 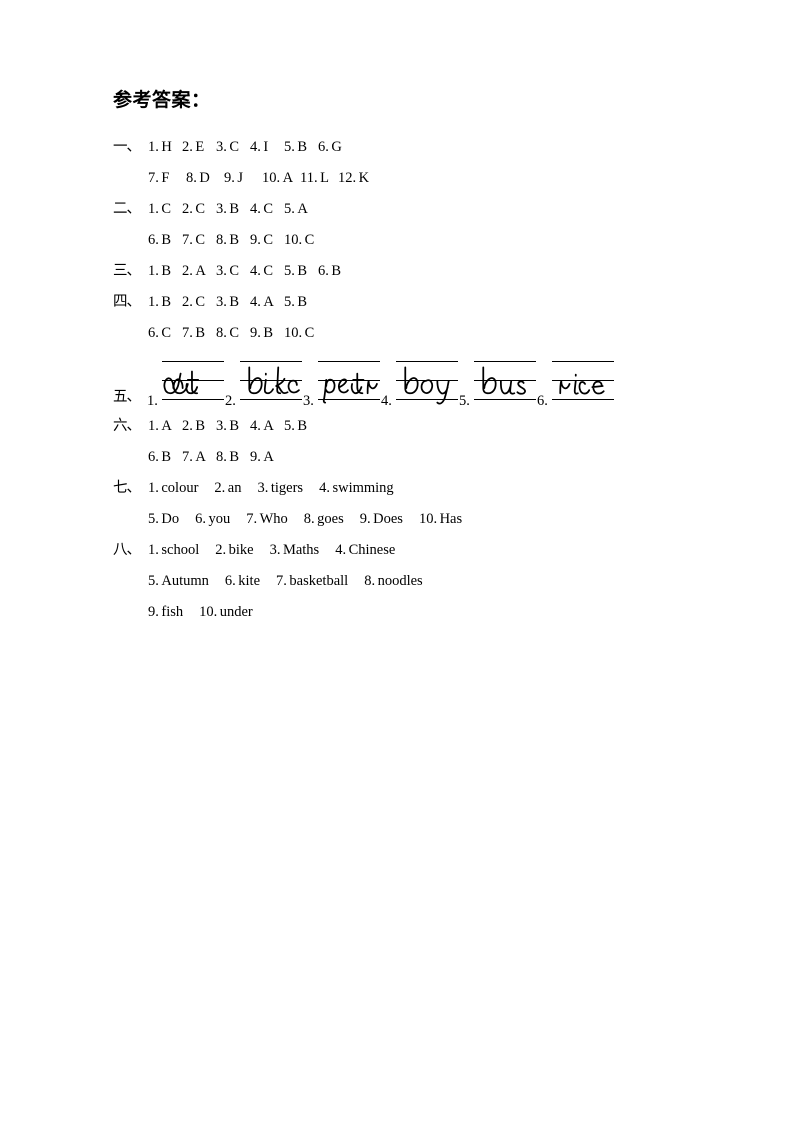 I want to click on section-2: 二、 1.C2.C3.B4.C5.A二、6.B7.C8.B9.C10.C, so click(x=413, y=225).